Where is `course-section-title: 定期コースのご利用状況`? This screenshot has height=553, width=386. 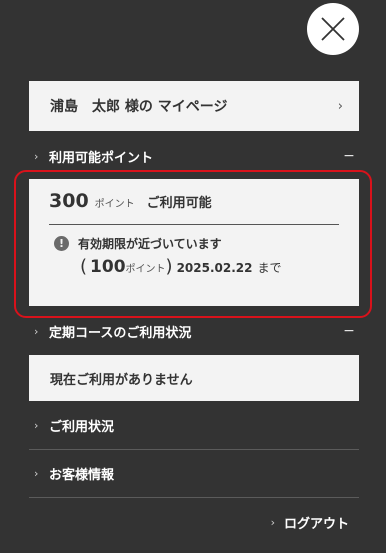 course-section-title: 定期コースのご利用状況 is located at coordinates (120, 333).